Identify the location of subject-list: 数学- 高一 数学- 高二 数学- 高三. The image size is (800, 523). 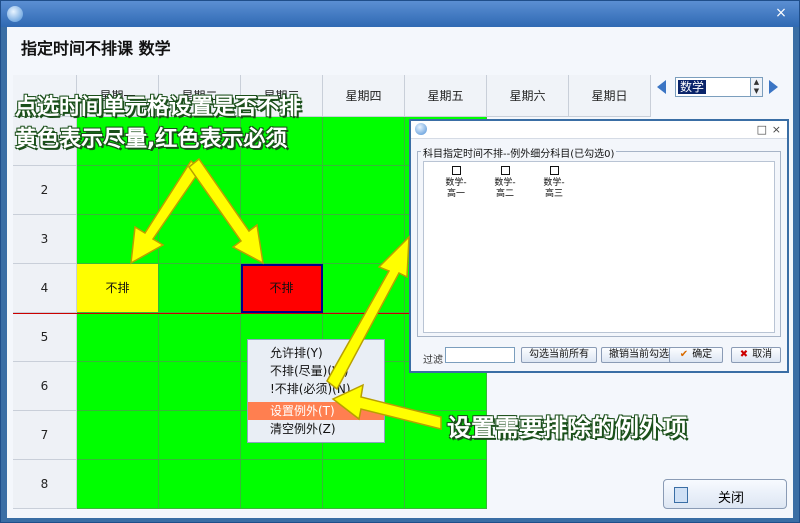
(599, 247).